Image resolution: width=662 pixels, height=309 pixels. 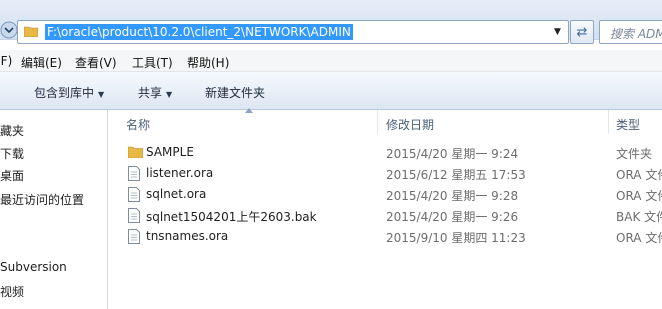 I want to click on column-header-type: 类型, so click(x=628, y=128).